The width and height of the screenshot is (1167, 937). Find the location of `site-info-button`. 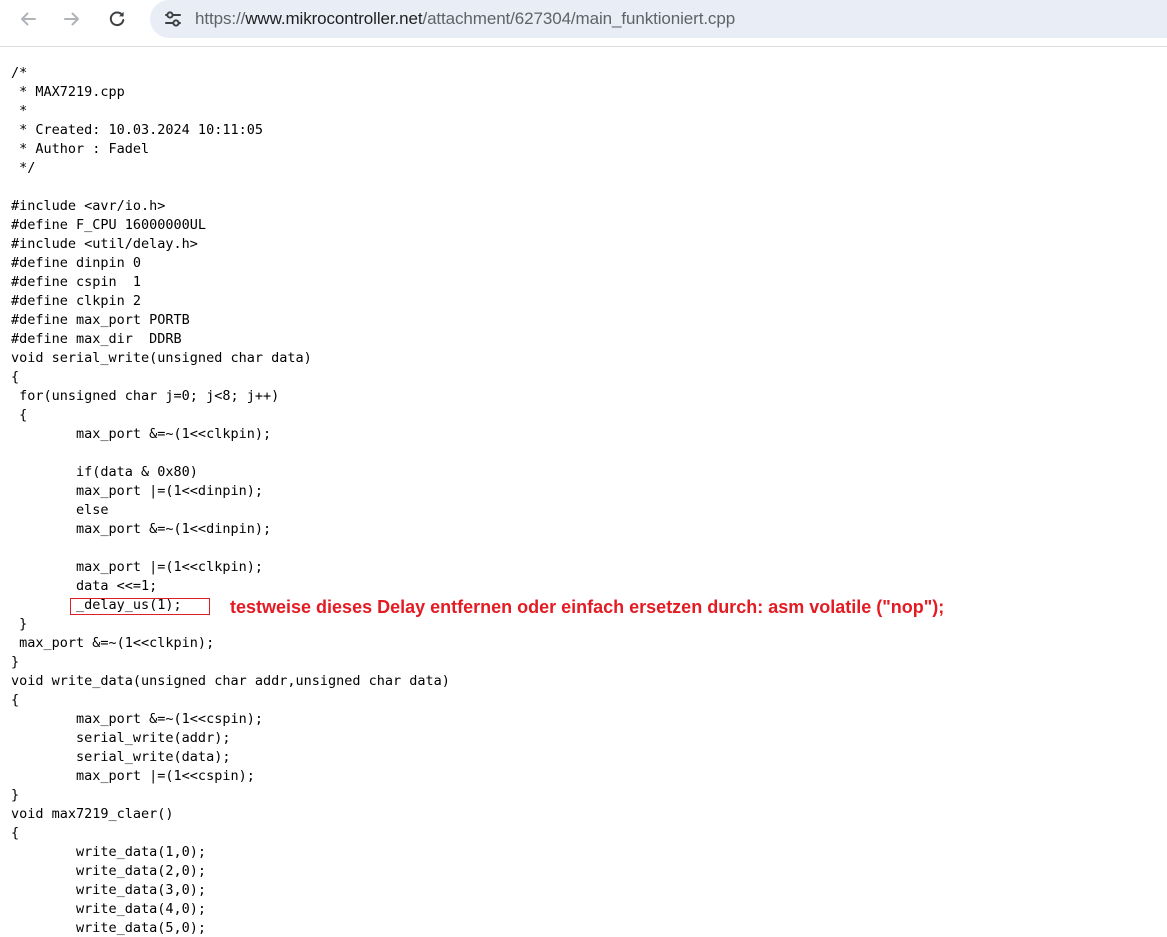

site-info-button is located at coordinates (173, 19).